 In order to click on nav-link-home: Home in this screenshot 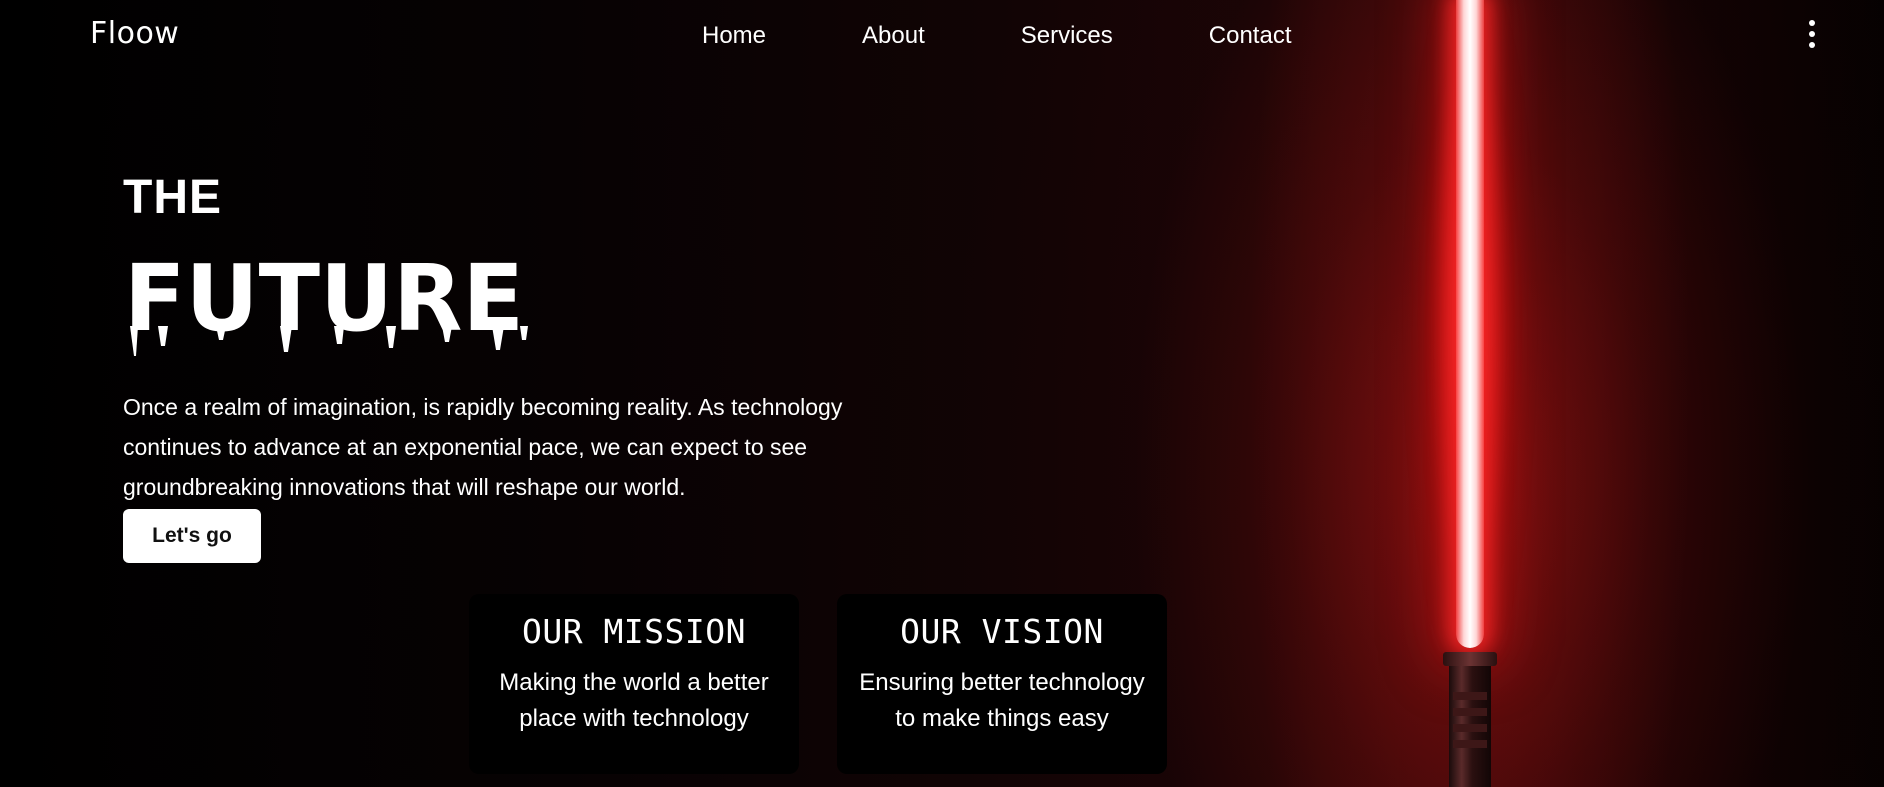, I will do `click(734, 36)`.